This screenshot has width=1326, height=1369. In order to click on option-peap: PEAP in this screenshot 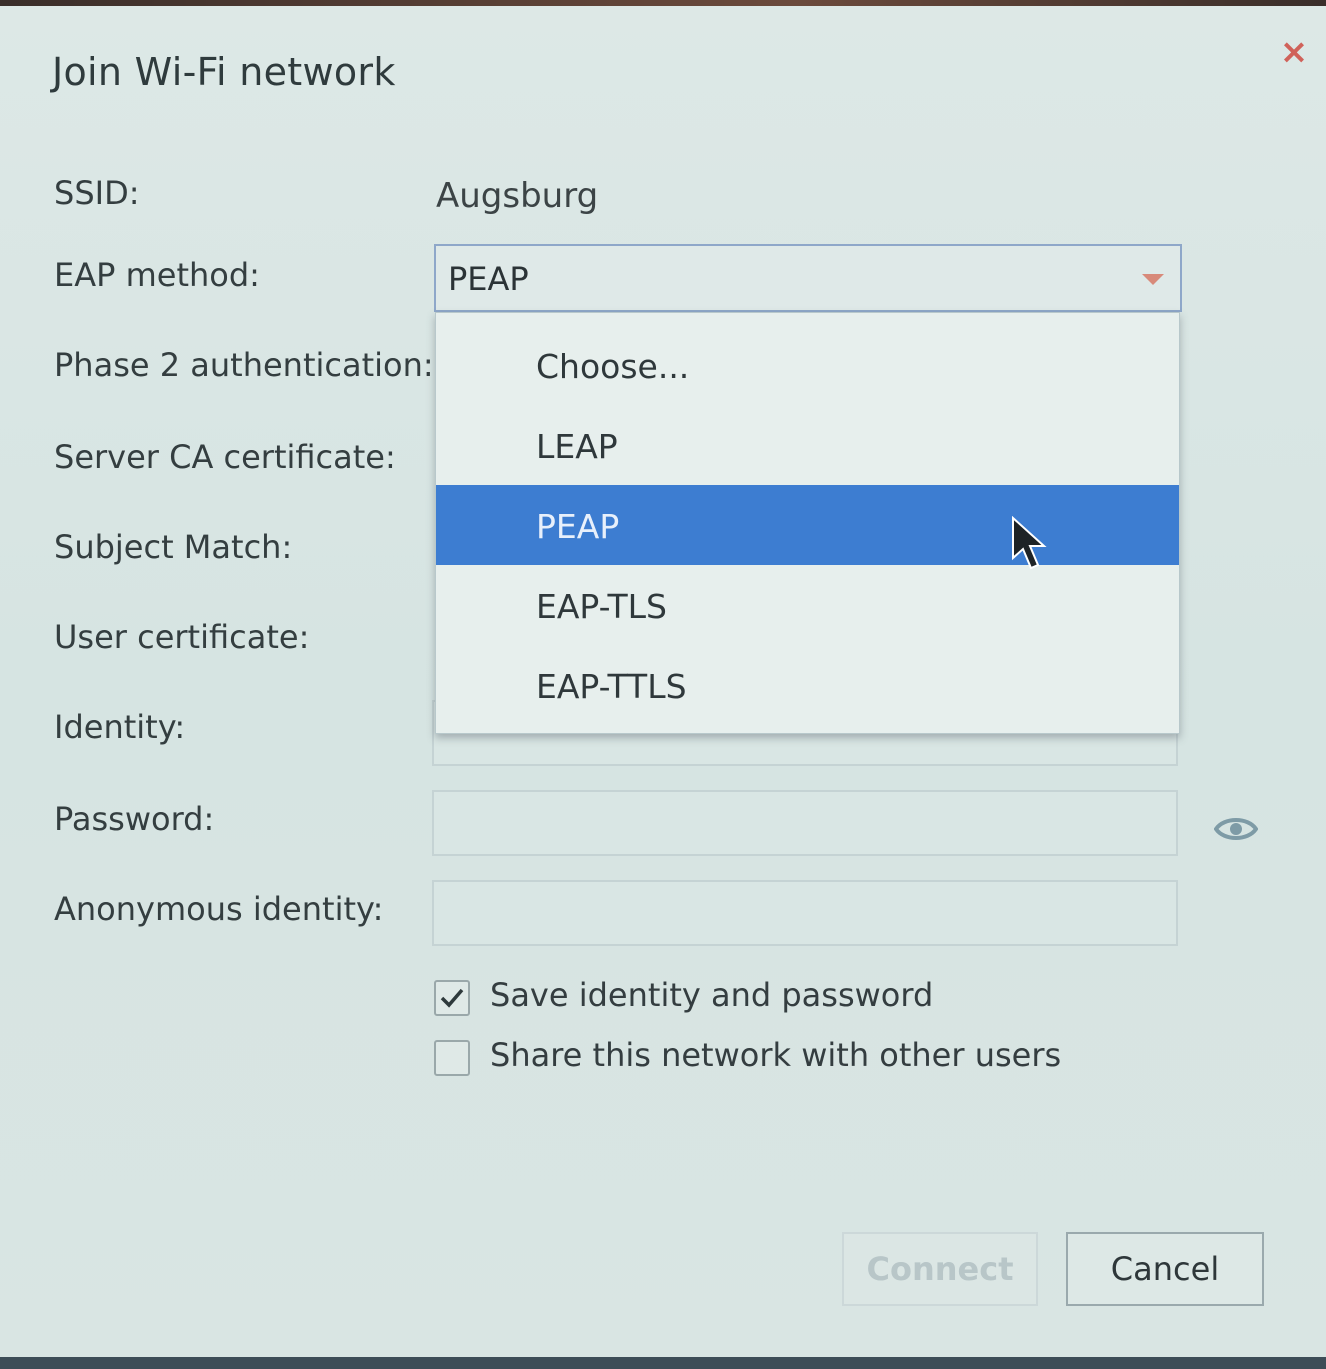, I will do `click(807, 525)`.